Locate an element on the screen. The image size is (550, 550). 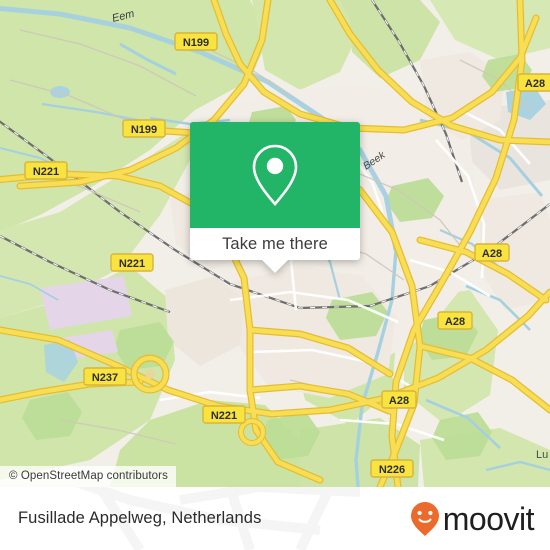
road-shield-n199-a: N199 is located at coordinates (196, 41).